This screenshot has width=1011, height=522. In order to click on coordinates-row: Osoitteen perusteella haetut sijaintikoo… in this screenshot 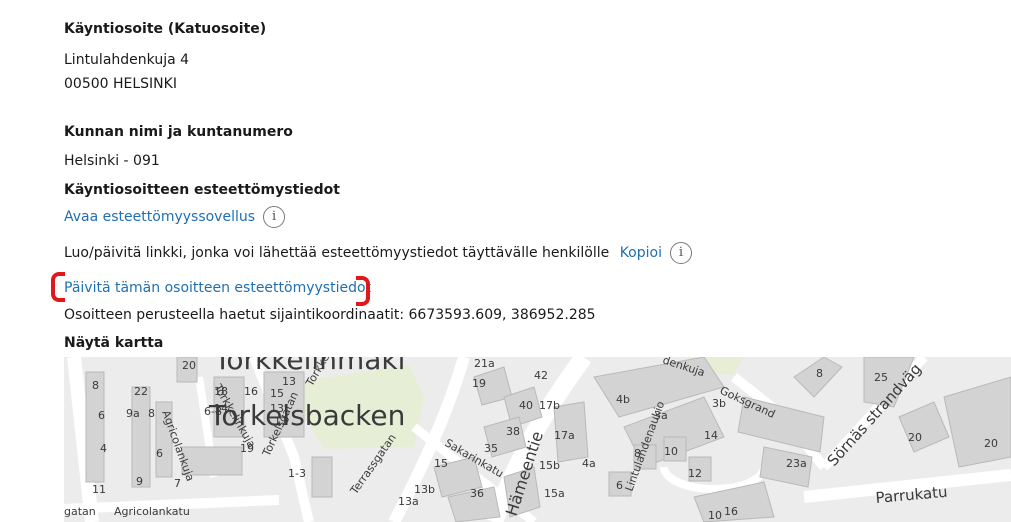, I will do `click(330, 315)`.